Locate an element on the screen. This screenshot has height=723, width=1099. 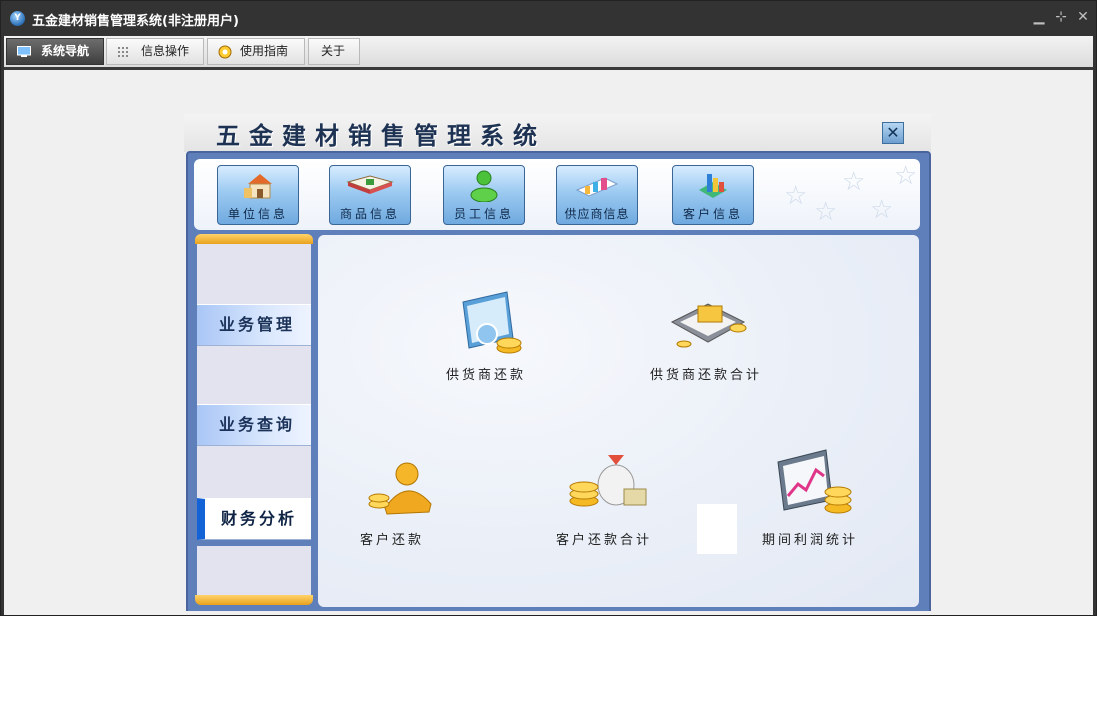
sidebar-item-business-management: 业务管理 is located at coordinates (254, 325).